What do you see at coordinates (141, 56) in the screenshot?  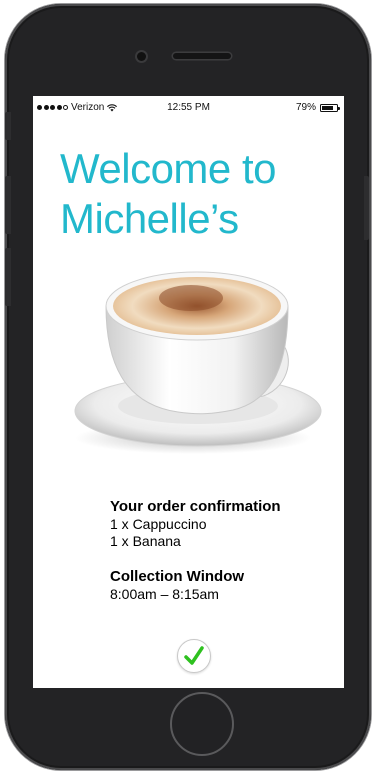 I see `front-camera` at bounding box center [141, 56].